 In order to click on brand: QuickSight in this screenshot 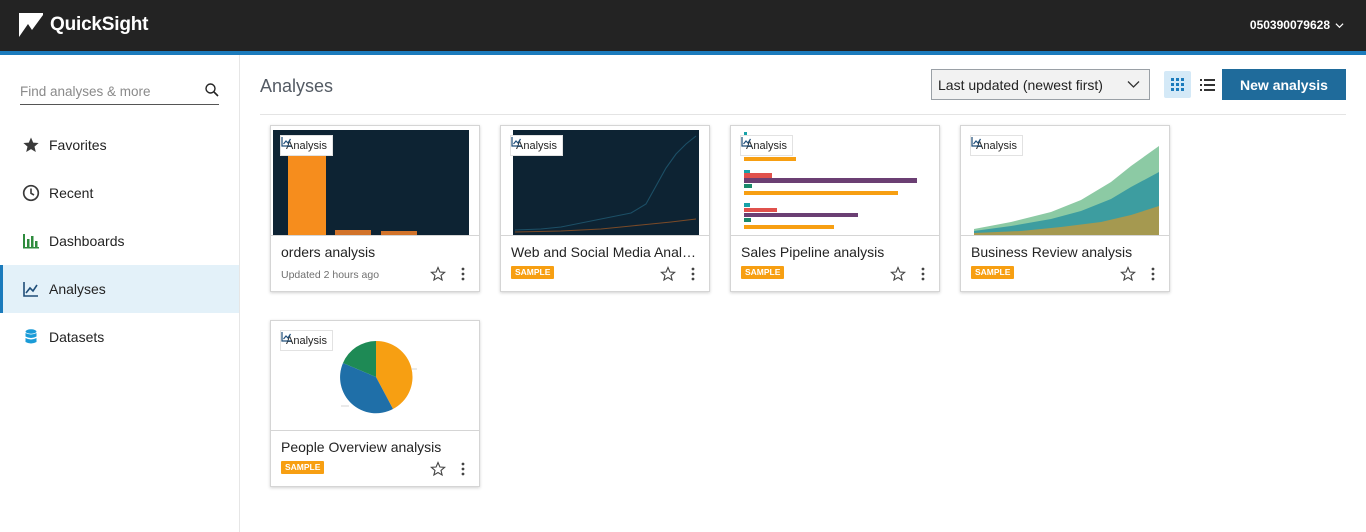, I will do `click(83, 25)`.